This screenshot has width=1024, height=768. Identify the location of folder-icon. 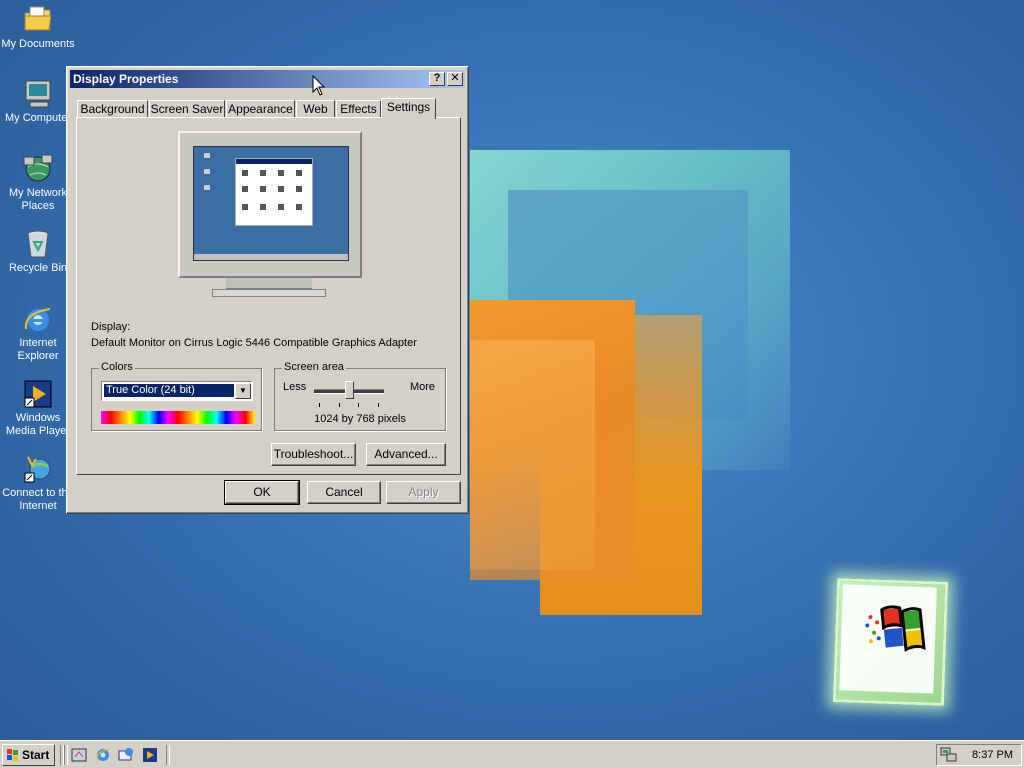
(38, 20).